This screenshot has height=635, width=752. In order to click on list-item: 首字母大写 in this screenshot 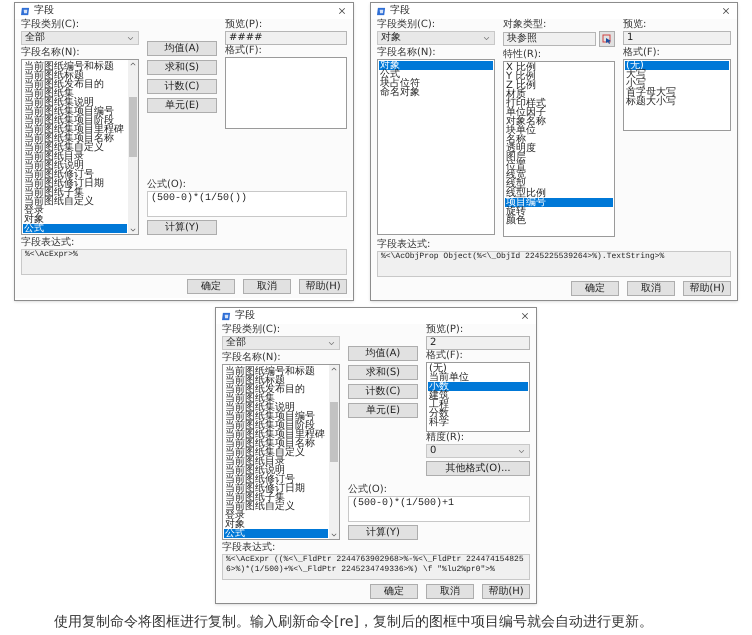, I will do `click(677, 92)`.